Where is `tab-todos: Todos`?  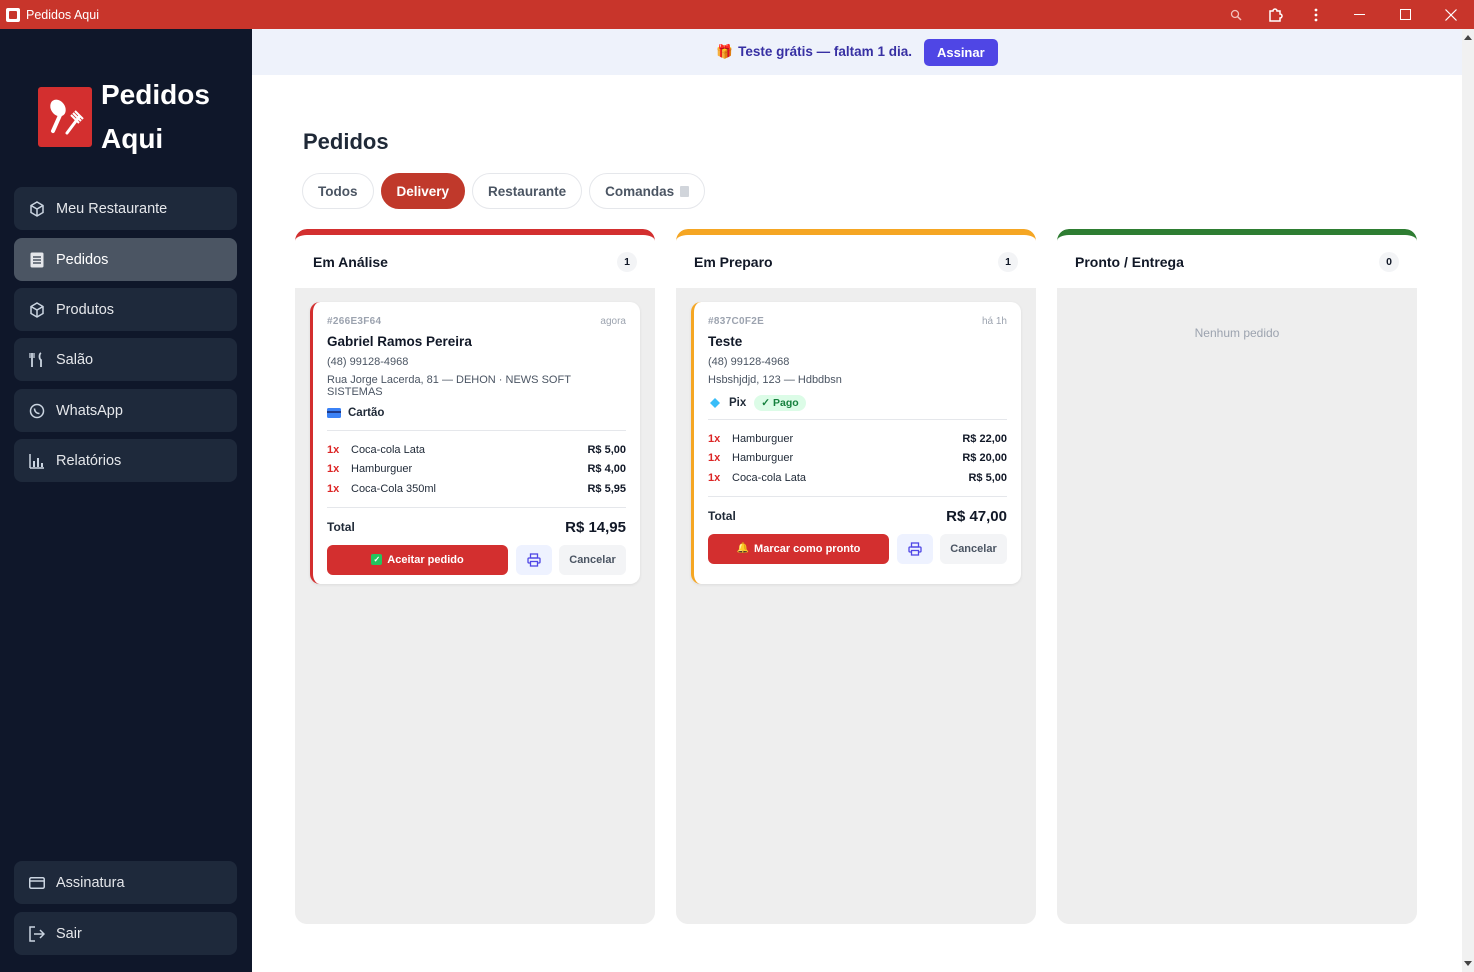 tab-todos: Todos is located at coordinates (338, 191).